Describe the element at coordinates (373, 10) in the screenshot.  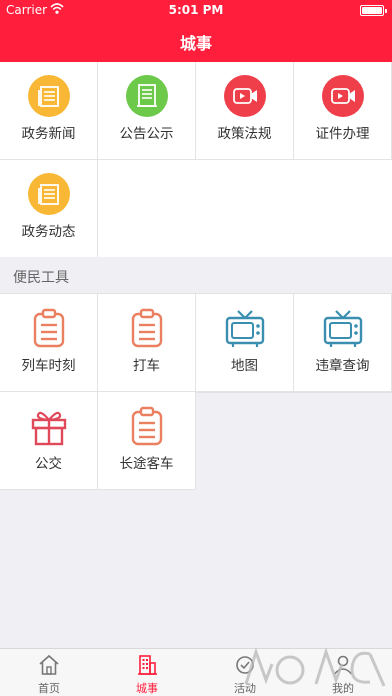
I see `battery-icon` at that location.